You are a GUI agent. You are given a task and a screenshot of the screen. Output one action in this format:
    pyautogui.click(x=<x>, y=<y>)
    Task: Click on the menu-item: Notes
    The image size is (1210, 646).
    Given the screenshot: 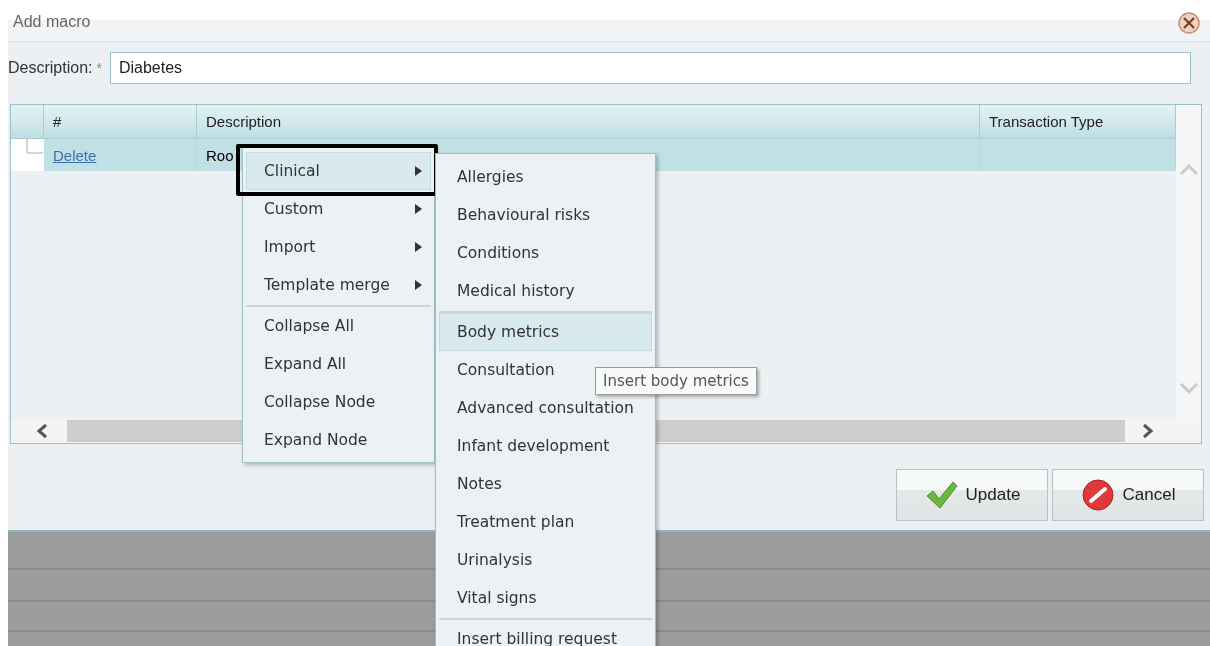 What is the action you would take?
    pyautogui.click(x=545, y=484)
    